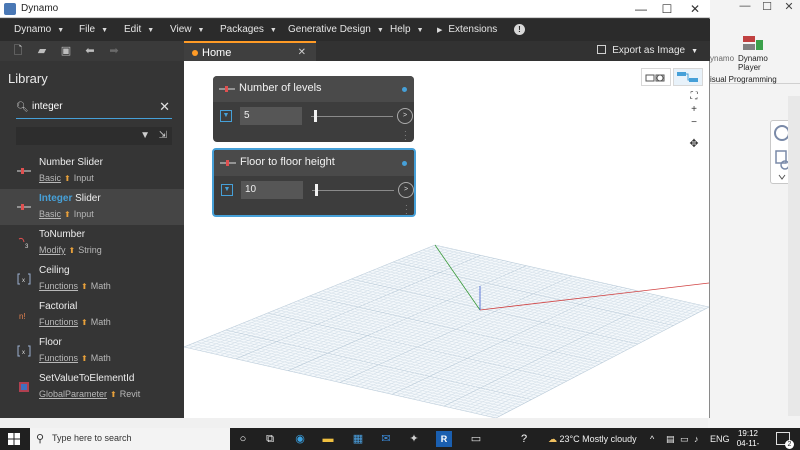 This screenshot has width=800, height=450. What do you see at coordinates (39, 30) in the screenshot?
I see `menu-dynamo: Dynamo ▼` at bounding box center [39, 30].